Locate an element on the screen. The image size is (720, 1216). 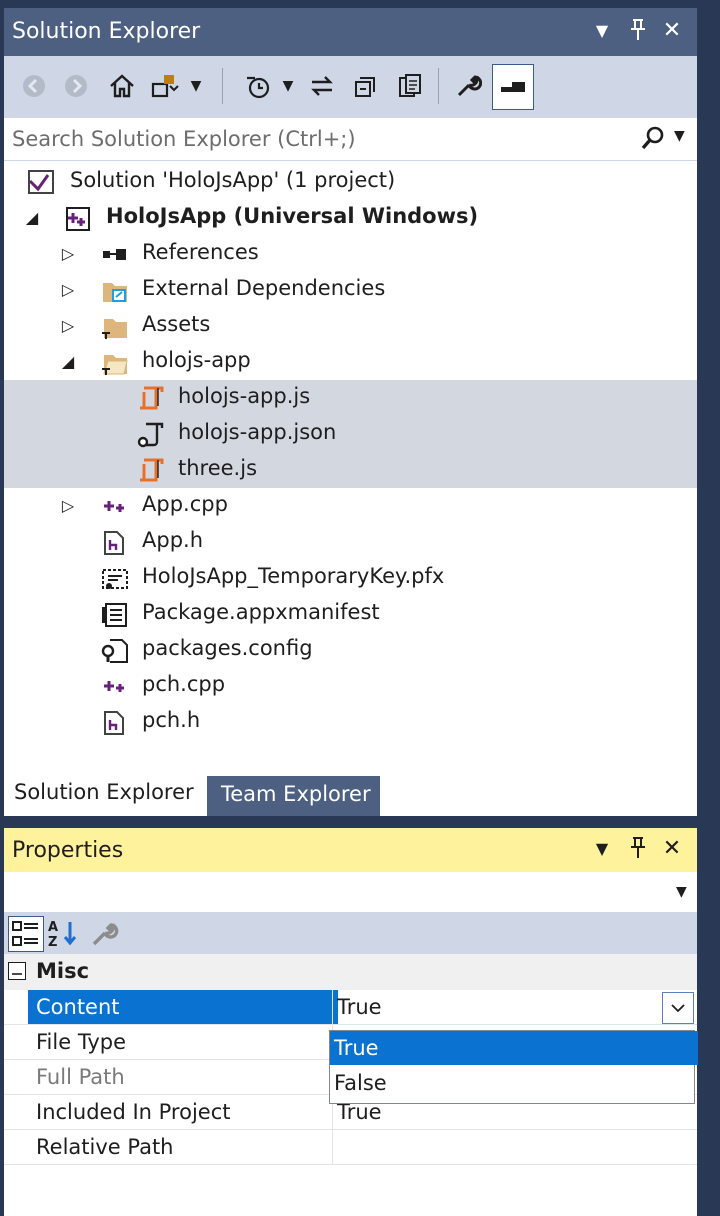
tree-item-app-cpp: ▷ App.cpp is located at coordinates (350, 506).